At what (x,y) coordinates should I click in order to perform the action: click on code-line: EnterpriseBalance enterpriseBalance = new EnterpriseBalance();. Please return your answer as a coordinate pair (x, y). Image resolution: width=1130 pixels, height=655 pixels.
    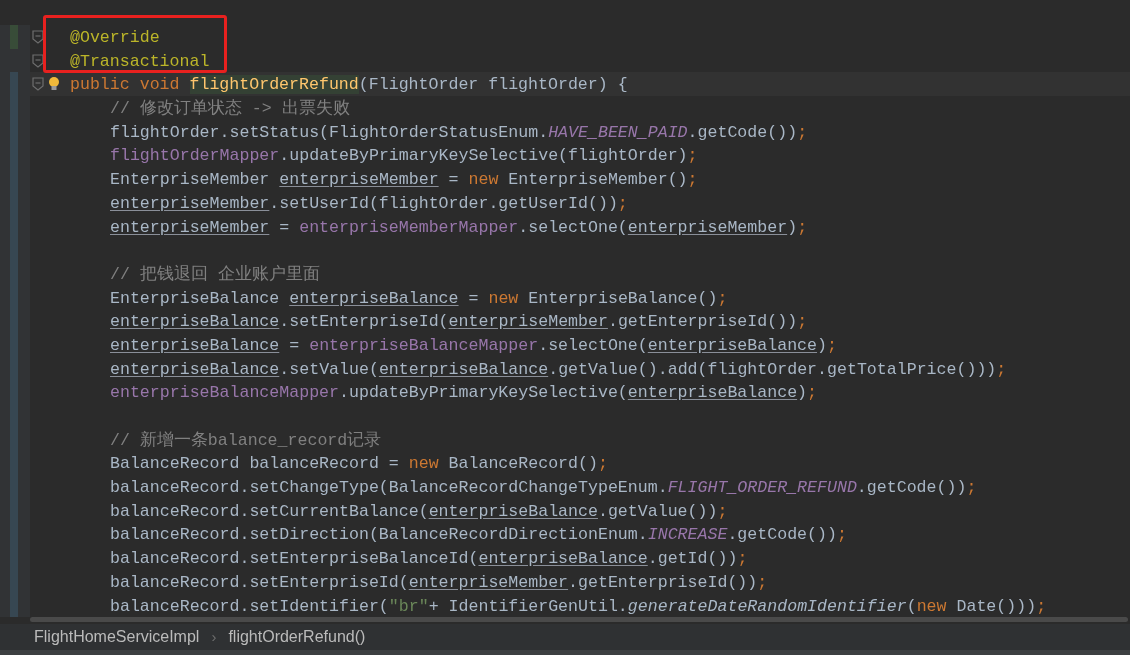
    Looking at the image, I should click on (419, 298).